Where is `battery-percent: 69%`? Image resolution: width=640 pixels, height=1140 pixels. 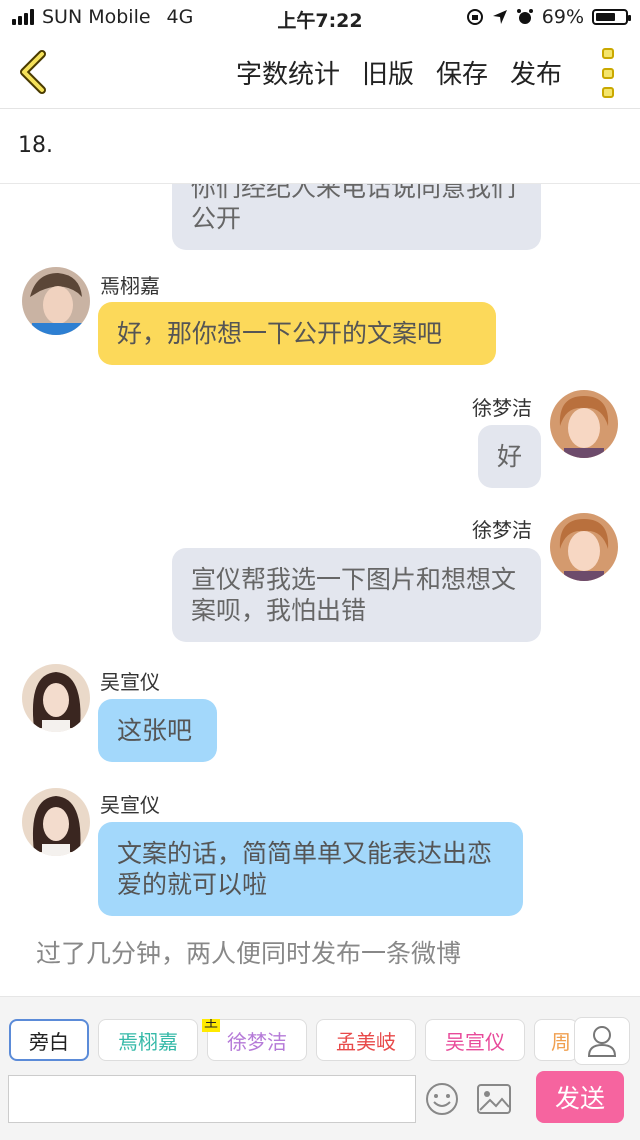
battery-percent: 69% is located at coordinates (562, 17).